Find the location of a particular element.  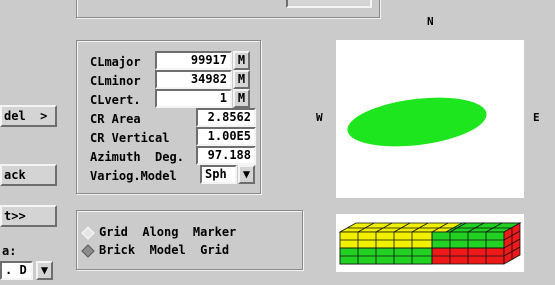

radio-diamond-icon is located at coordinates (88, 233).